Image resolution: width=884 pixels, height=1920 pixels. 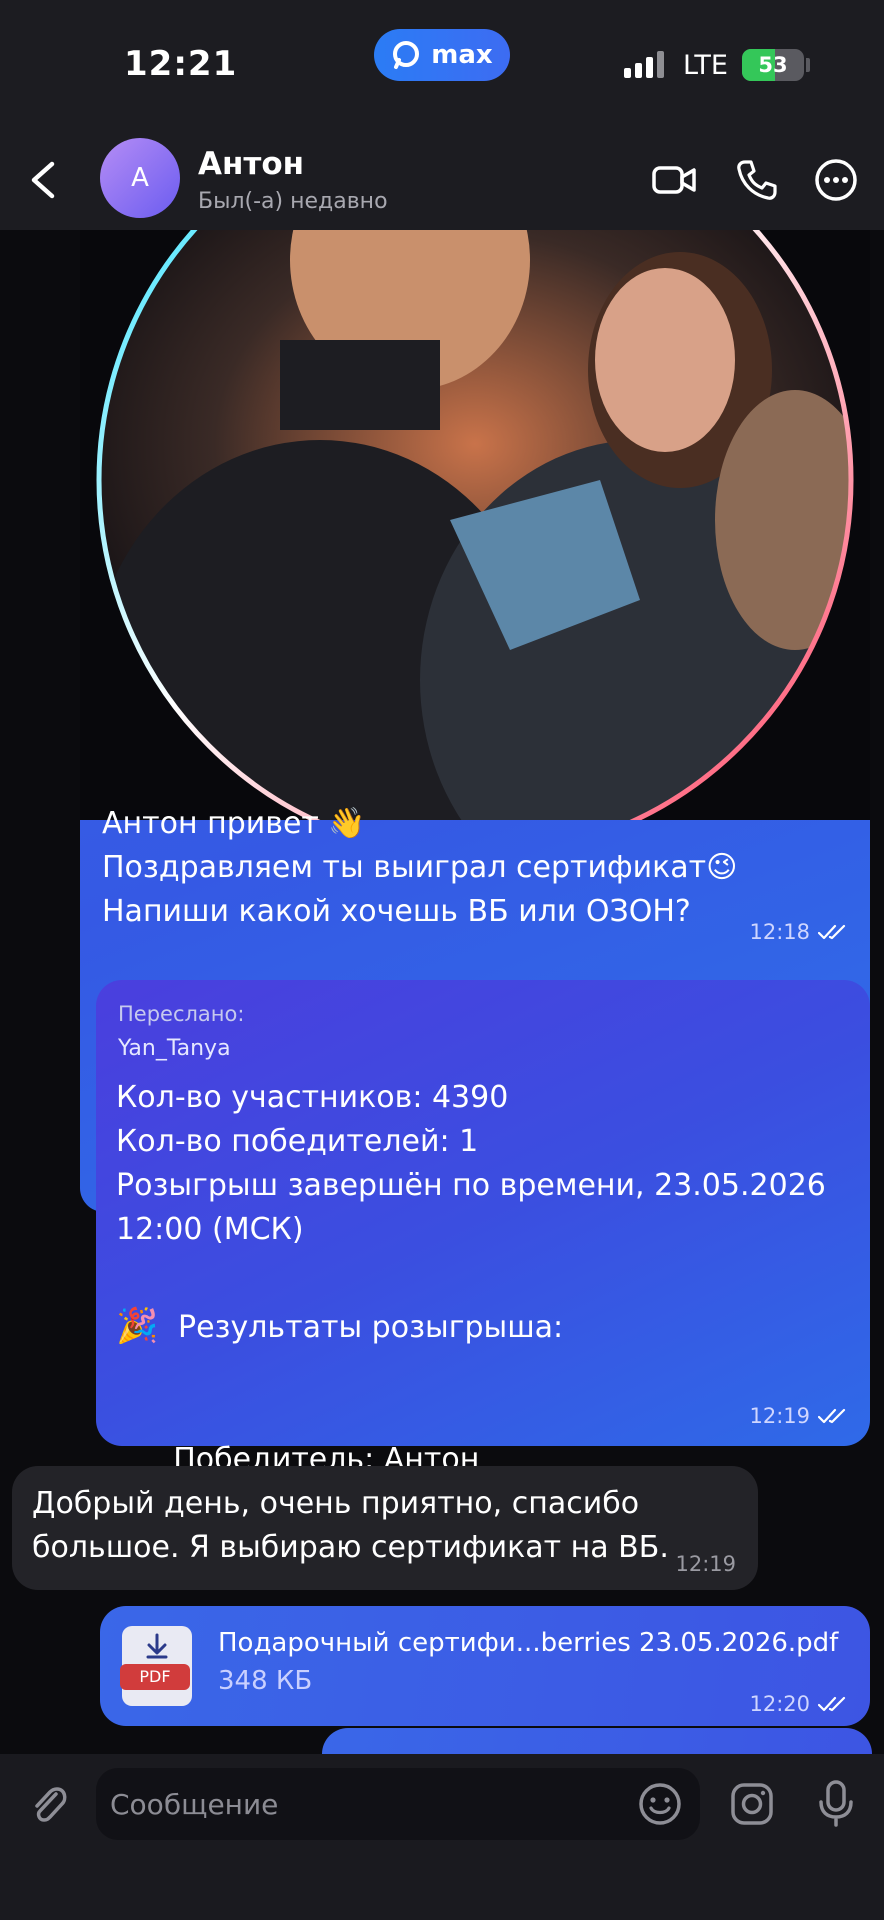 I want to click on paperclip-icon, so click(x=48, y=1804).